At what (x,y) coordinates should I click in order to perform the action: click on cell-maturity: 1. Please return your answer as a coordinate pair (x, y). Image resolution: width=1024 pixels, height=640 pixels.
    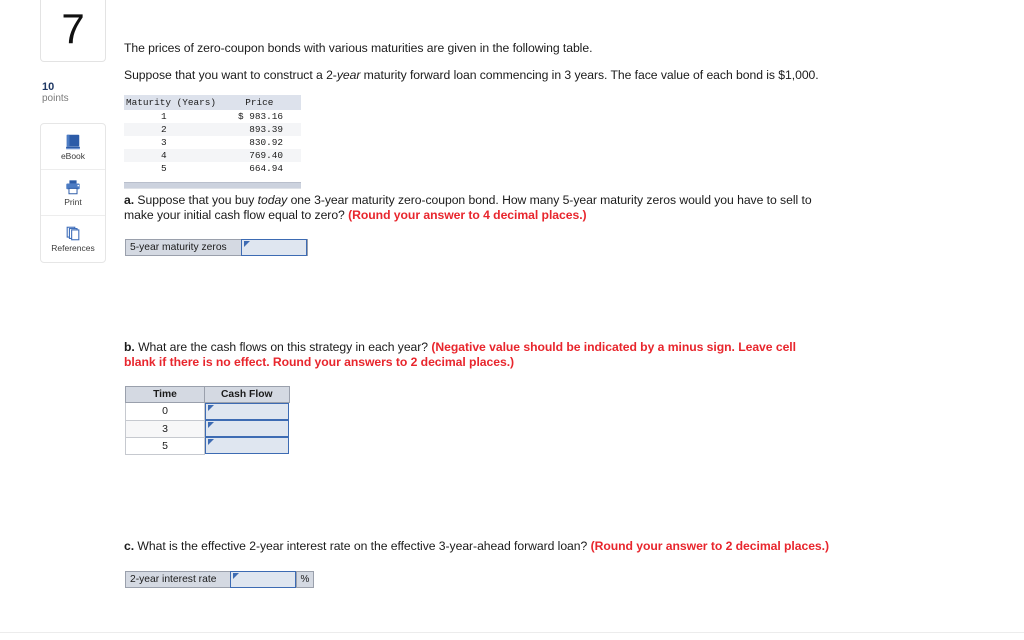
    Looking at the image, I should click on (163, 116).